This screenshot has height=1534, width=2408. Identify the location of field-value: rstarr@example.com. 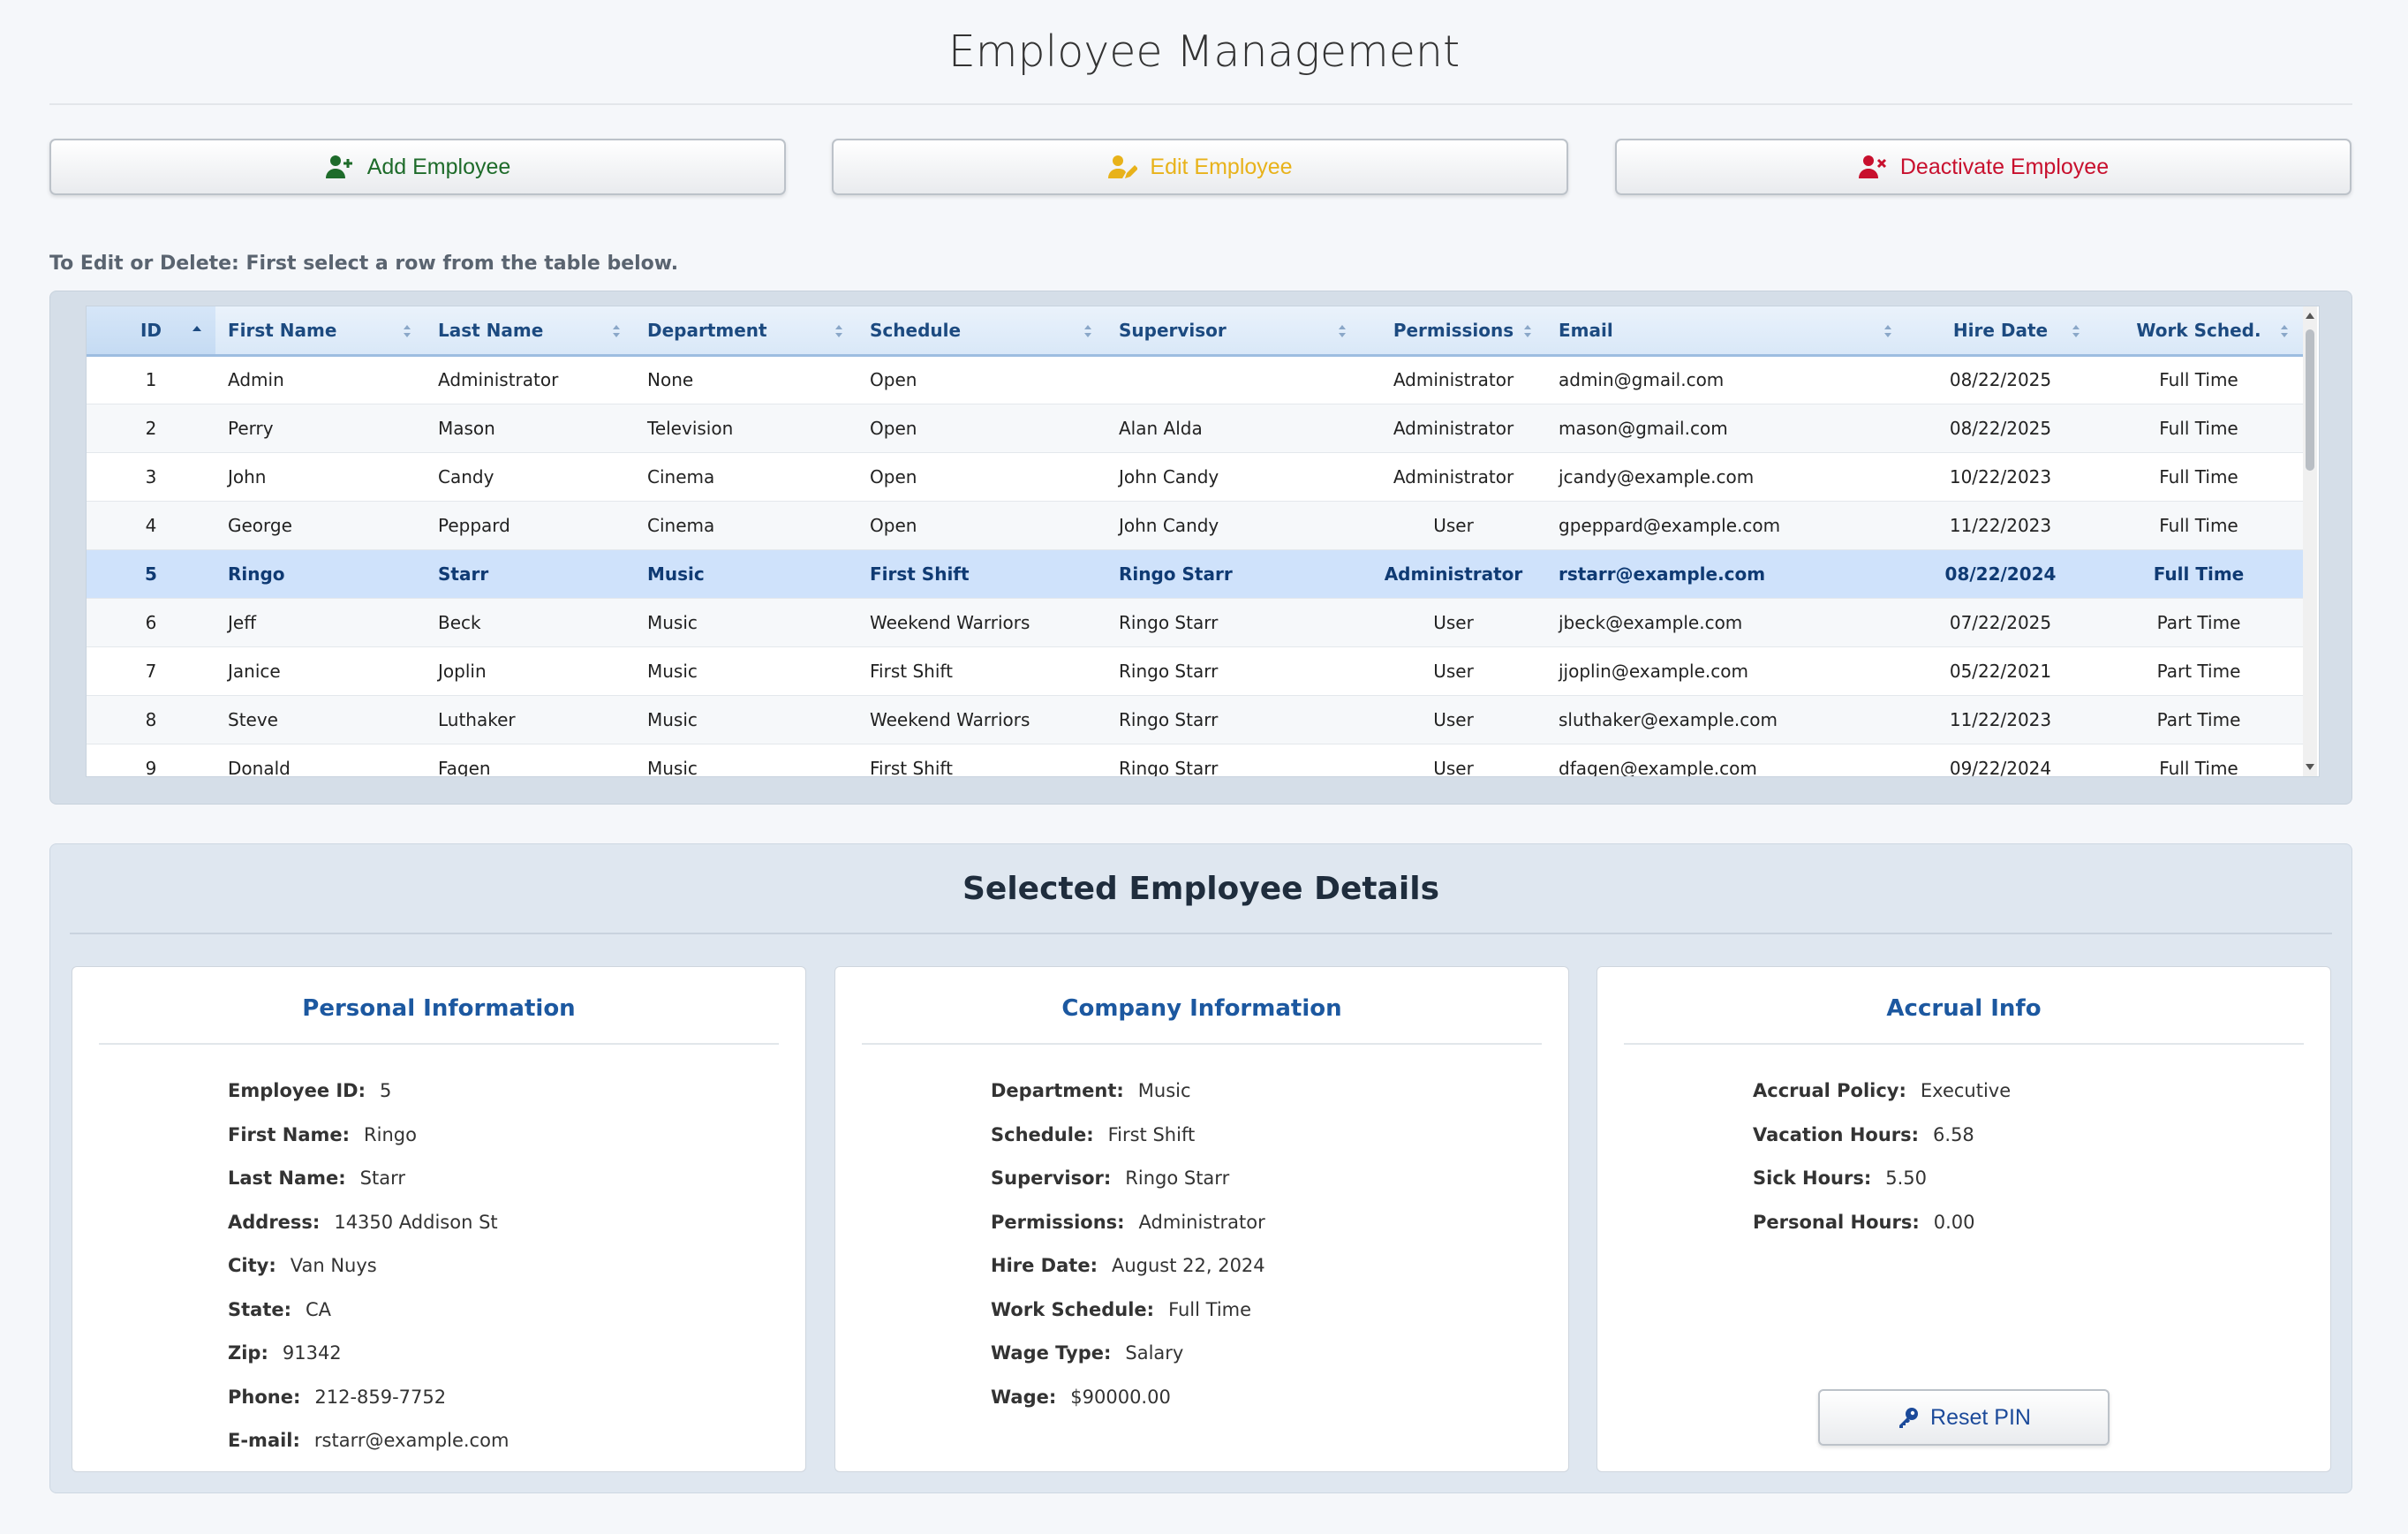
(412, 1440).